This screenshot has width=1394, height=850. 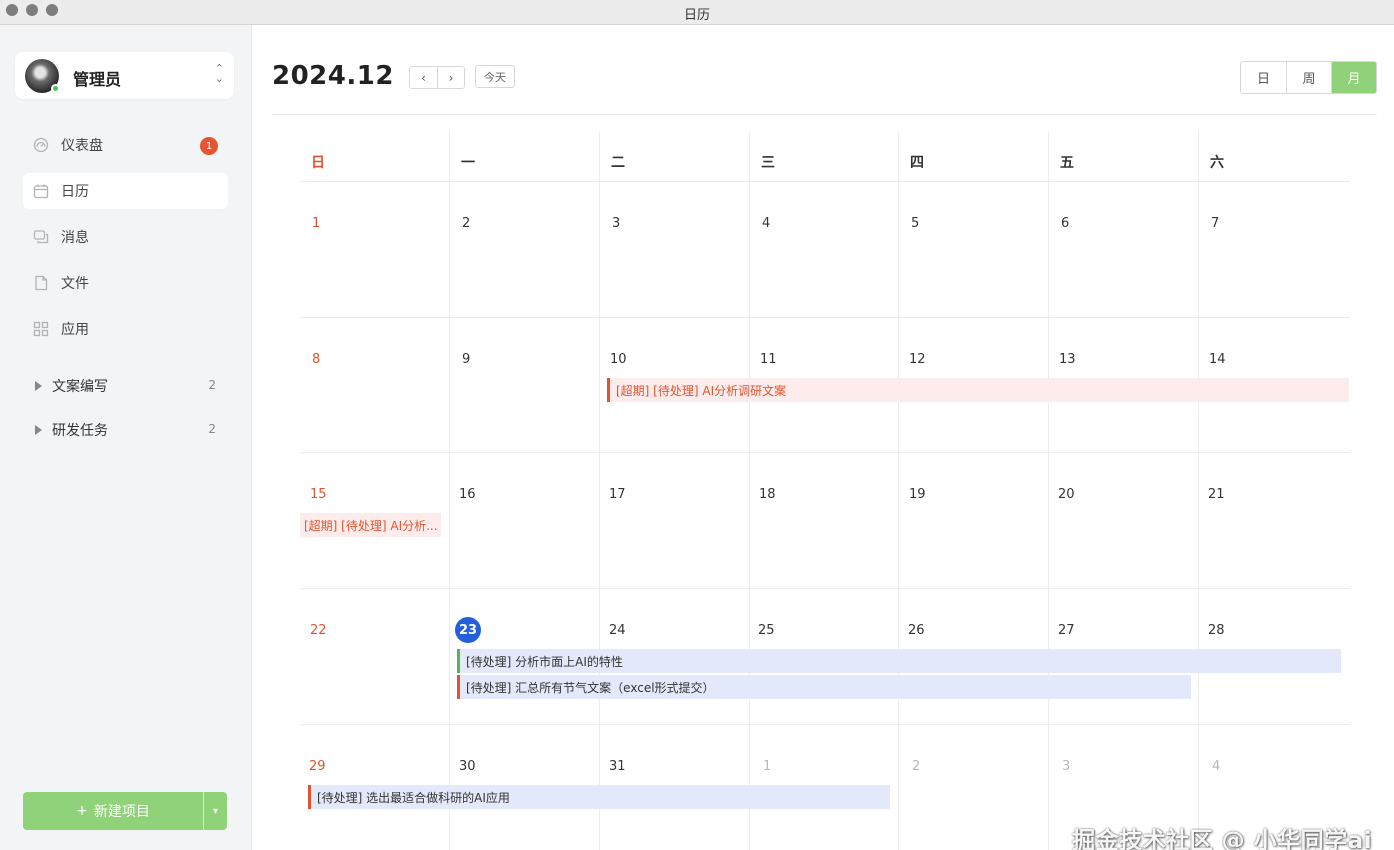 I want to click on user-switcher: 管理员 ⌃ ⌄, so click(x=124, y=75).